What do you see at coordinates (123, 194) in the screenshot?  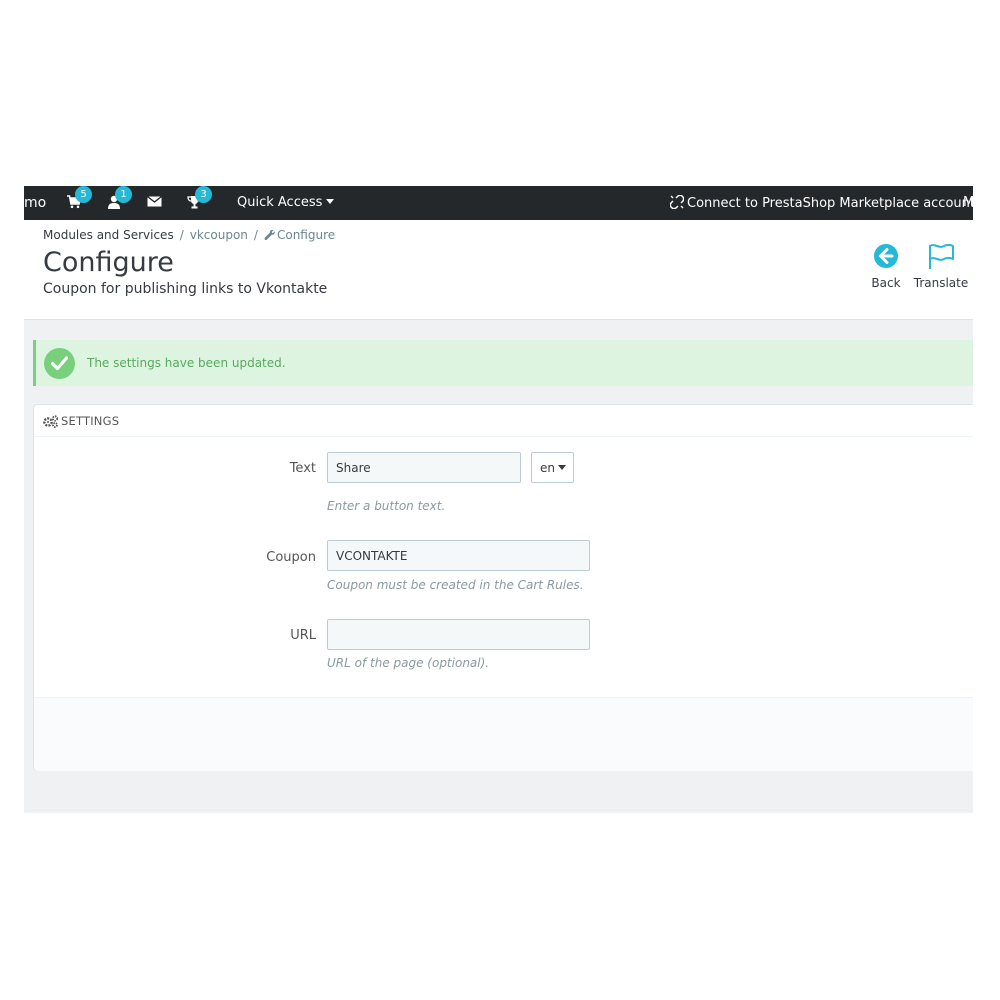 I see `customers-badge: 1` at bounding box center [123, 194].